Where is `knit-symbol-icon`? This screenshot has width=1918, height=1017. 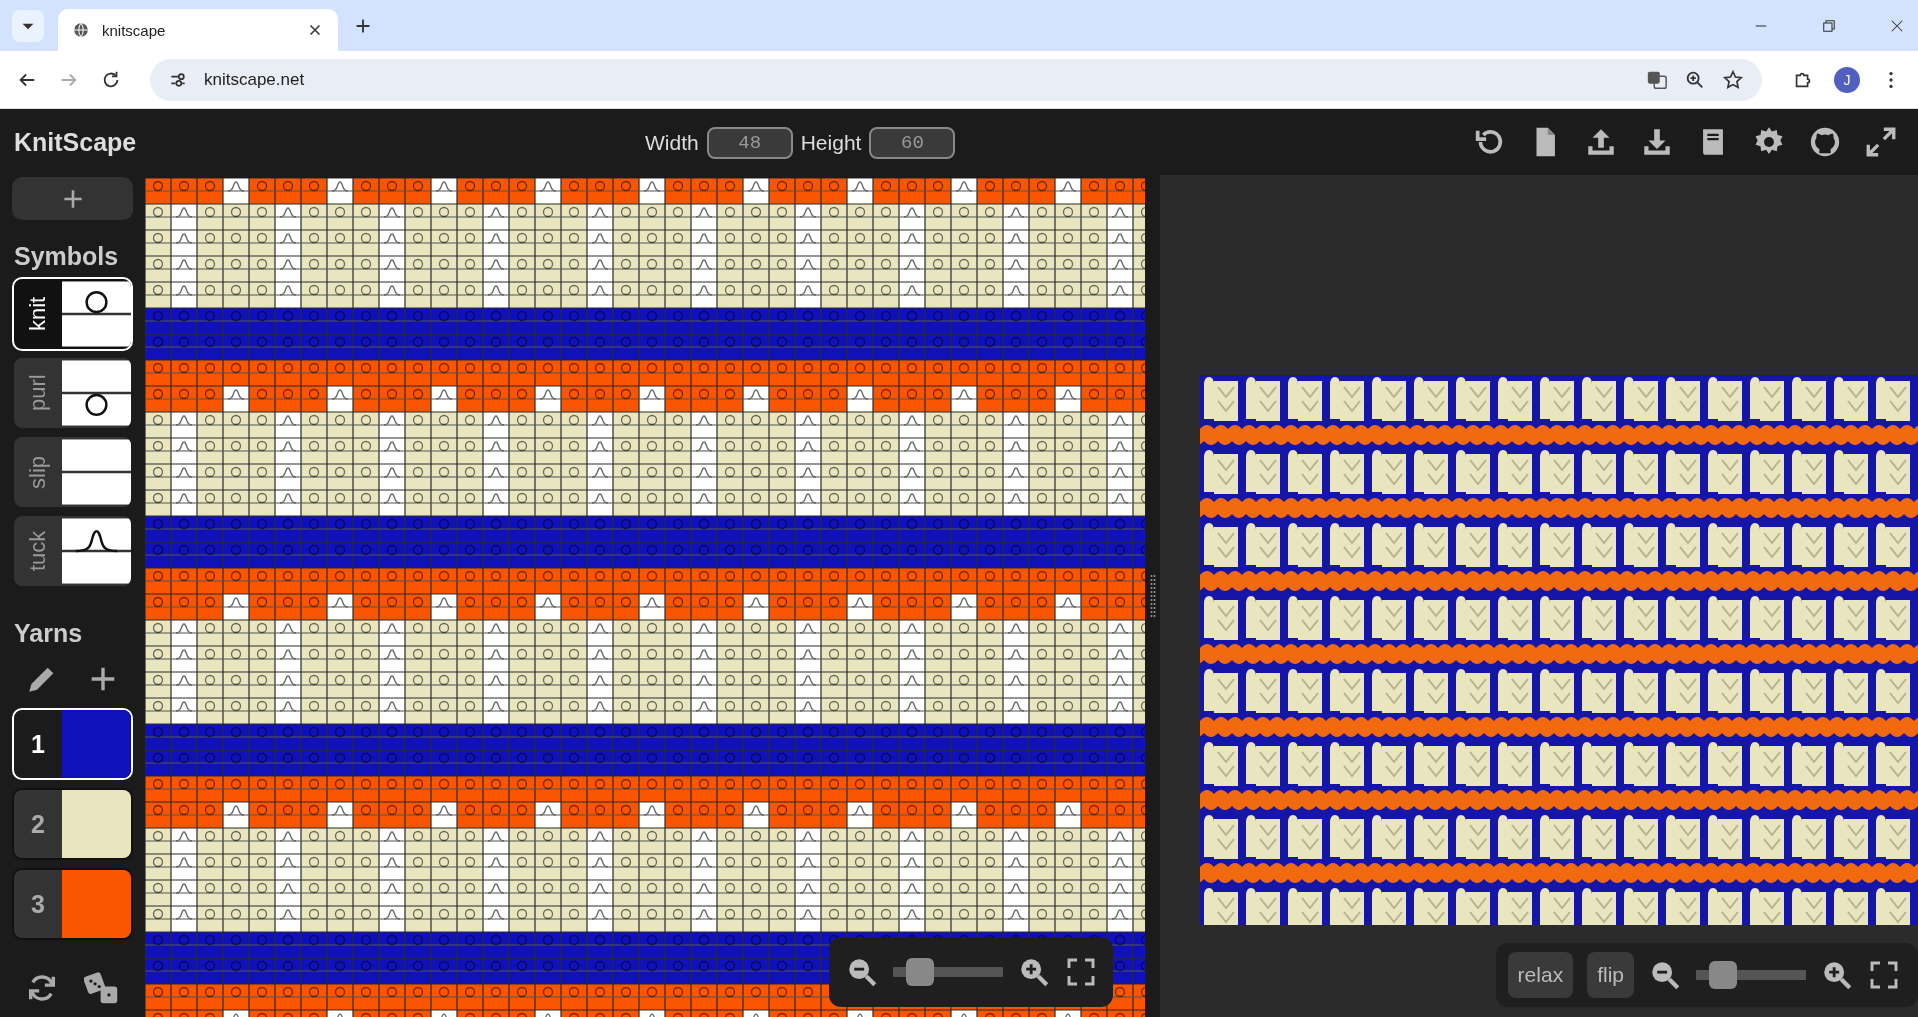
knit-symbol-icon is located at coordinates (96, 314).